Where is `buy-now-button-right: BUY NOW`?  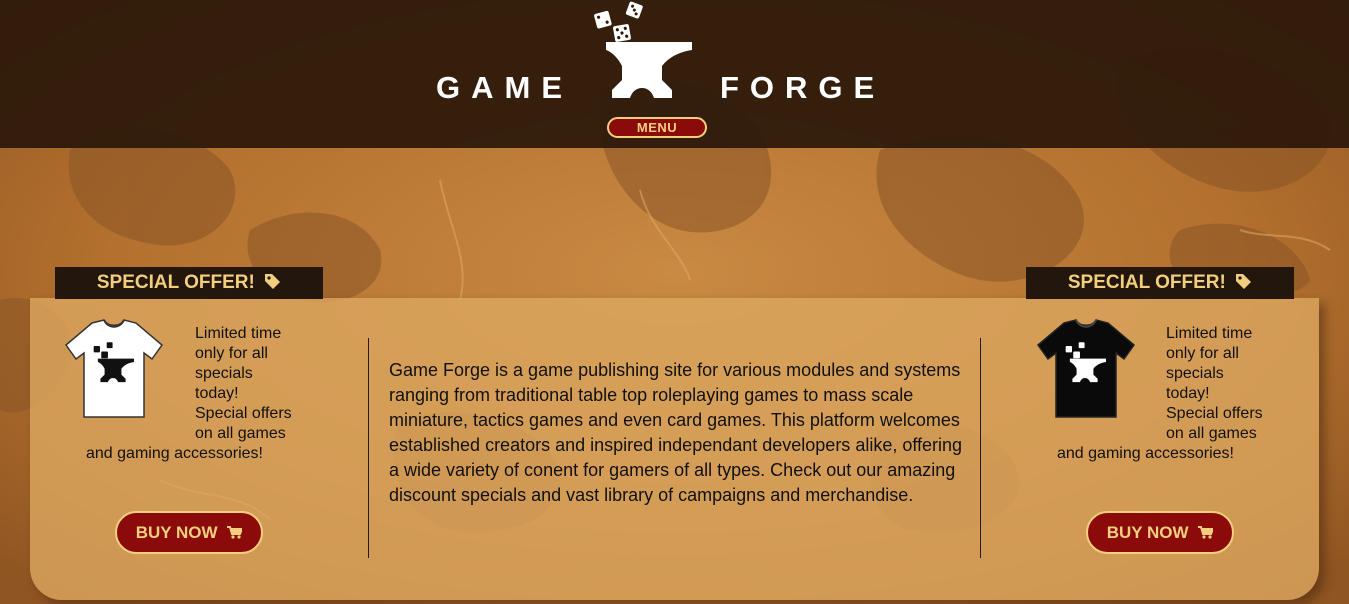
buy-now-button-right: BUY NOW is located at coordinates (1160, 532).